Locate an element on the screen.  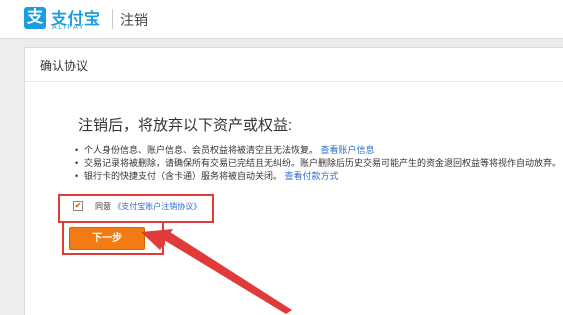
rule-text: 个人身份信息、账户信息、会员权益将被清空且无法恢复。 is located at coordinates (201, 150).